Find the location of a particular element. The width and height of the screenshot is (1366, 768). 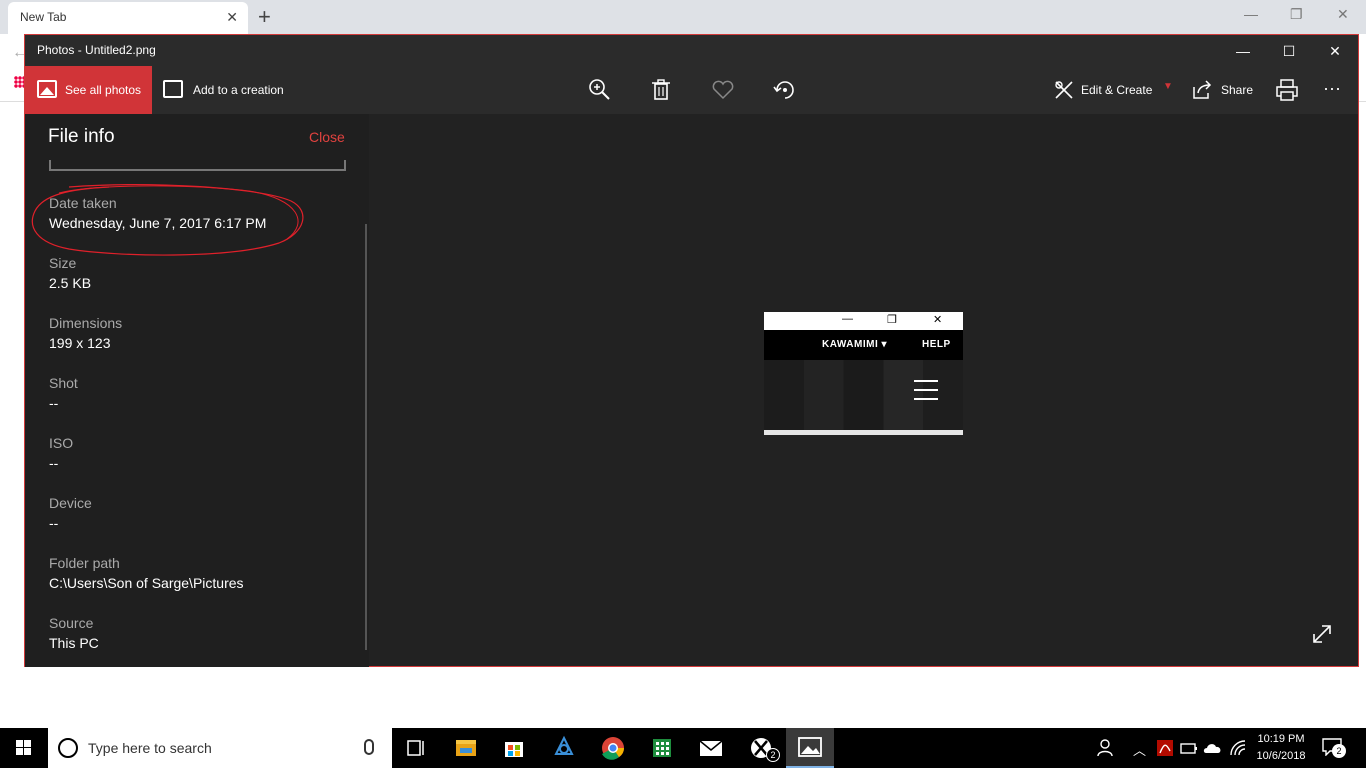

field-value: This PC is located at coordinates (74, 643).